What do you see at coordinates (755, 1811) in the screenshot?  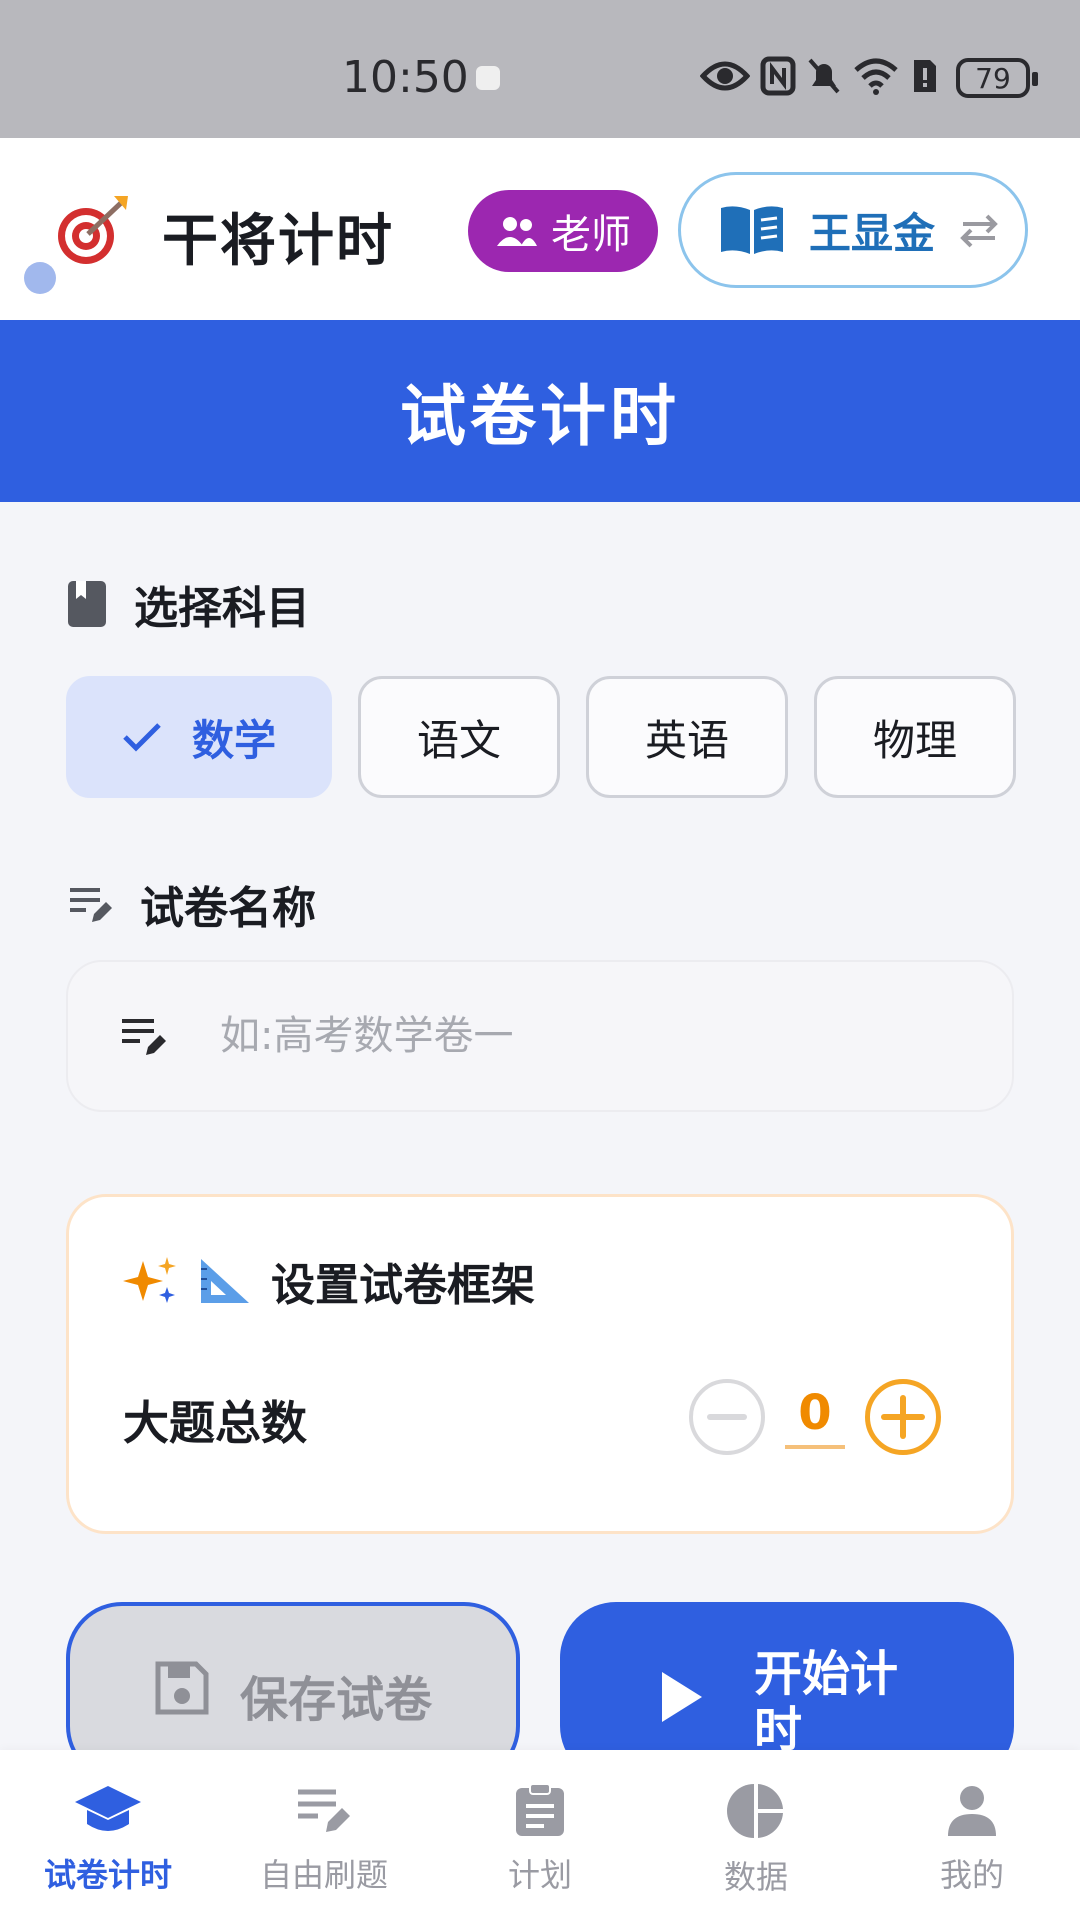 I see `pie-chart-icon` at bounding box center [755, 1811].